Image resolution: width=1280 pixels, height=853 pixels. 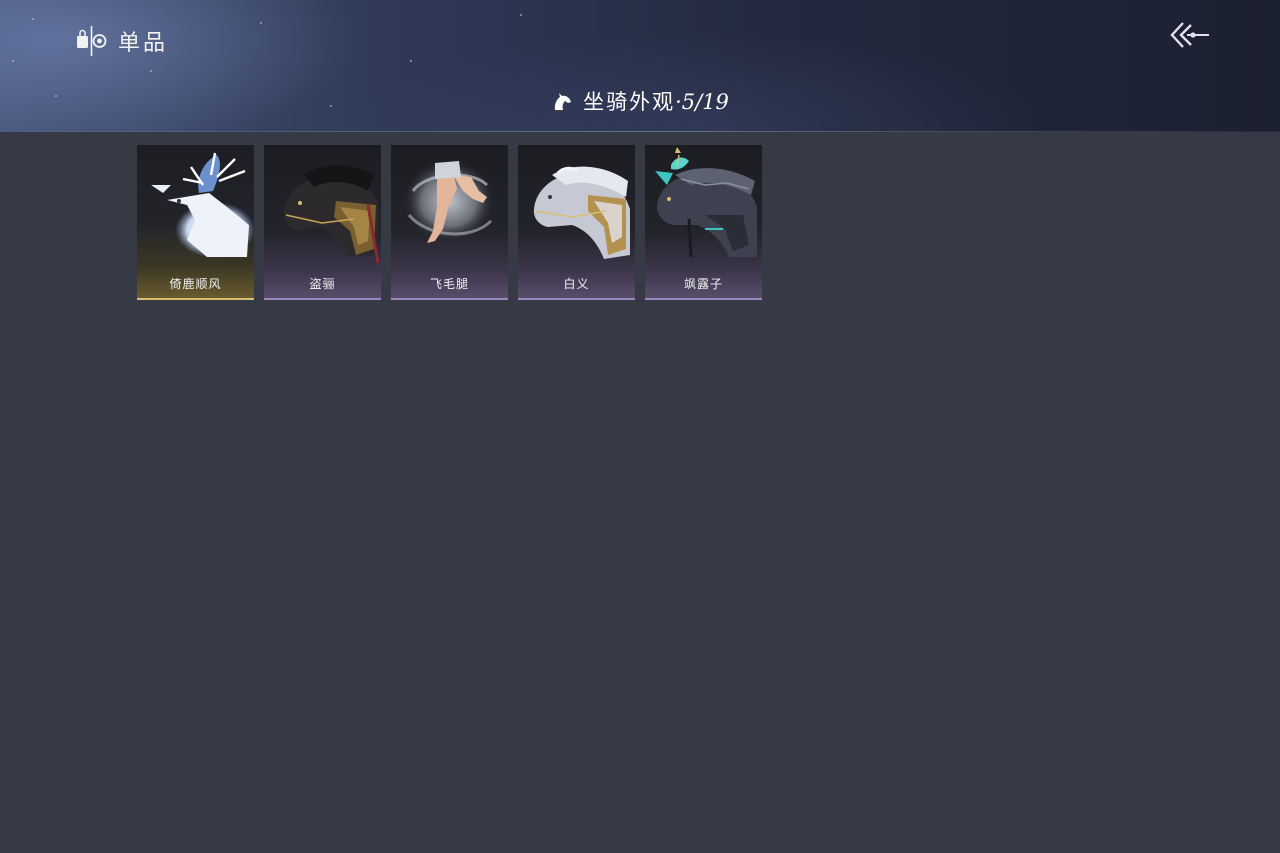 I want to click on dark-armored-horse-icon, so click(x=332, y=214).